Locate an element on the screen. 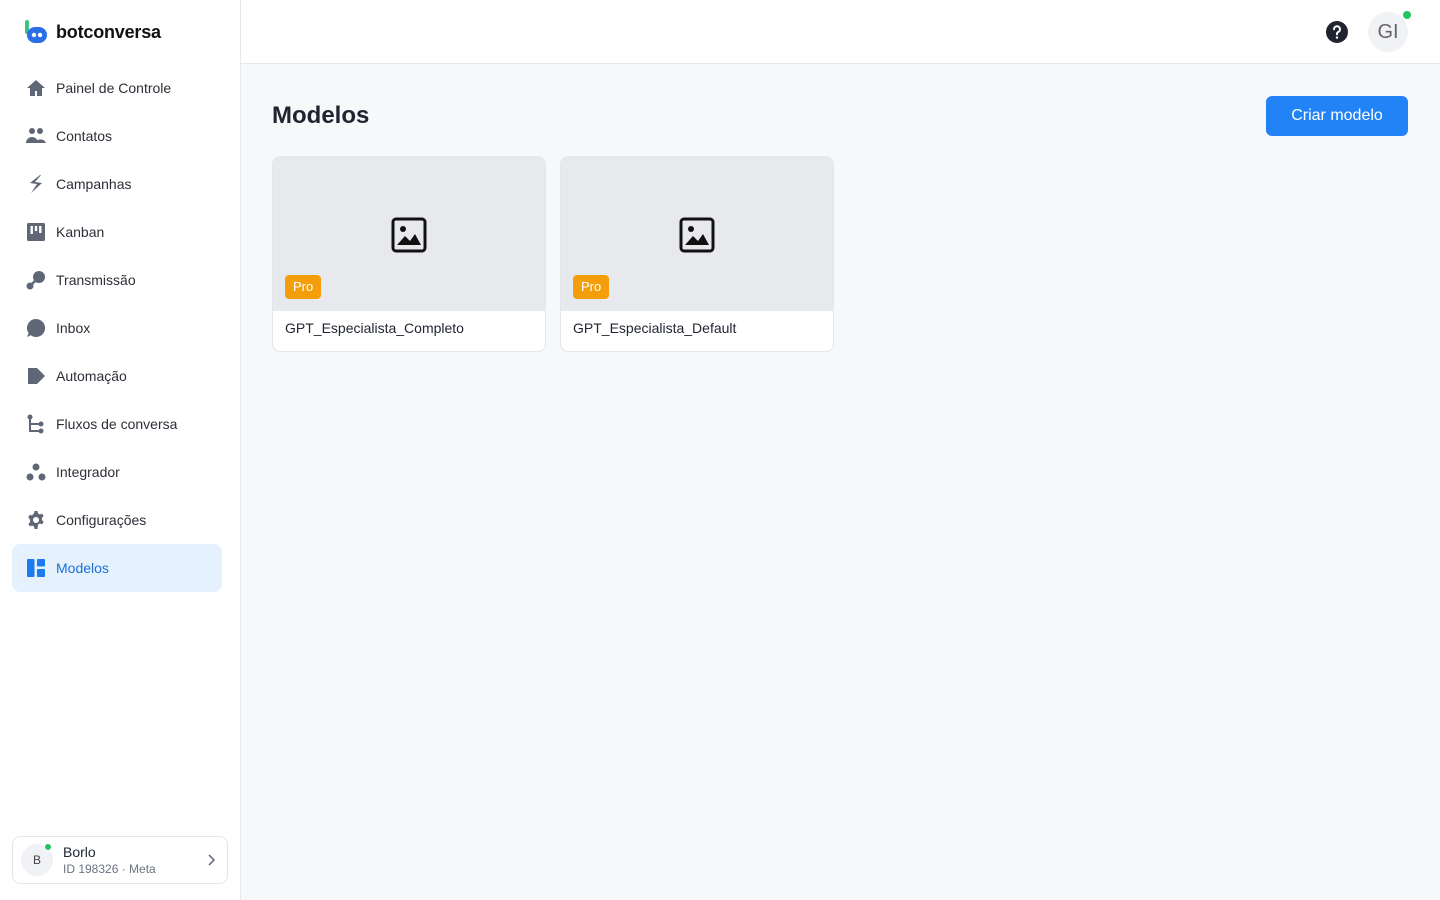 This screenshot has height=900, width=1440. sidebar-item-modelos: Modelos is located at coordinates (117, 568).